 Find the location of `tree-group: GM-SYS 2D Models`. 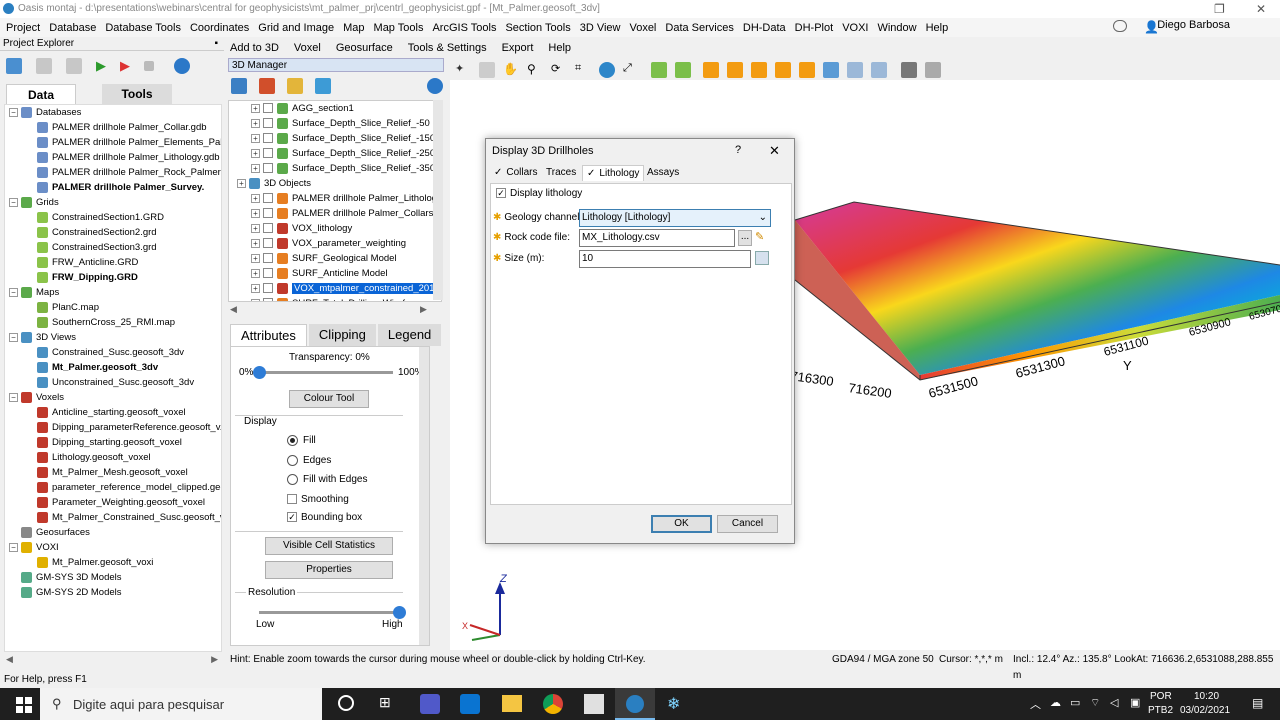

tree-group: GM-SYS 2D Models is located at coordinates (113, 592).